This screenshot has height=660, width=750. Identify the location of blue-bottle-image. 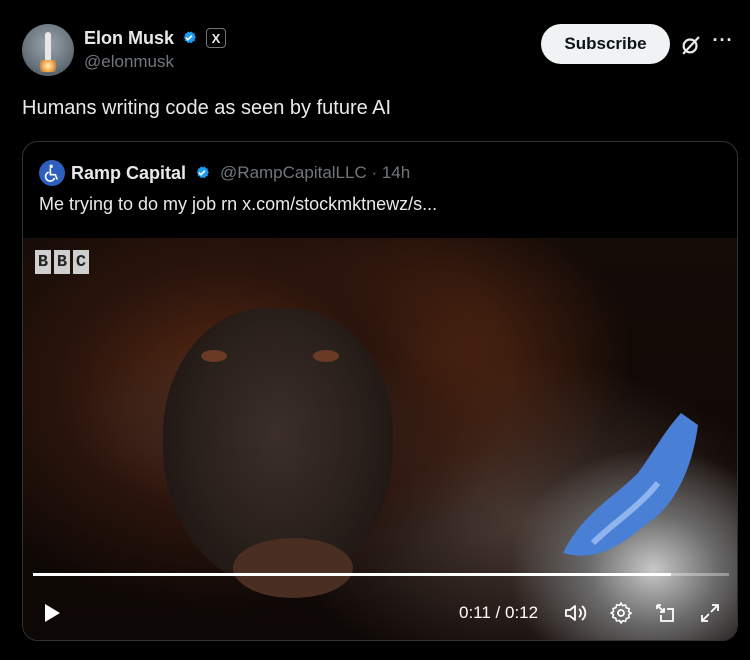
(630, 484).